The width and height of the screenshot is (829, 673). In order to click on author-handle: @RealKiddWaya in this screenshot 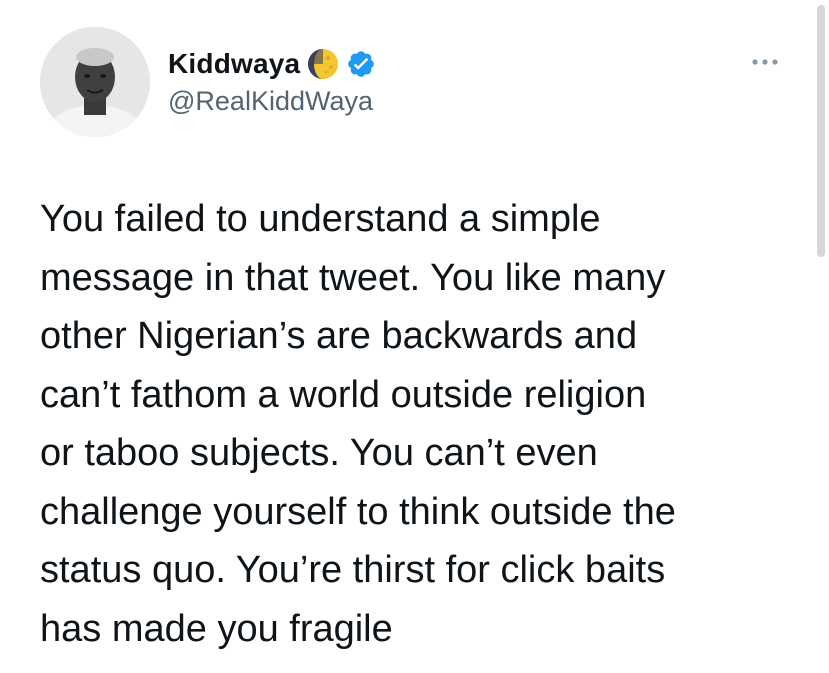, I will do `click(270, 101)`.